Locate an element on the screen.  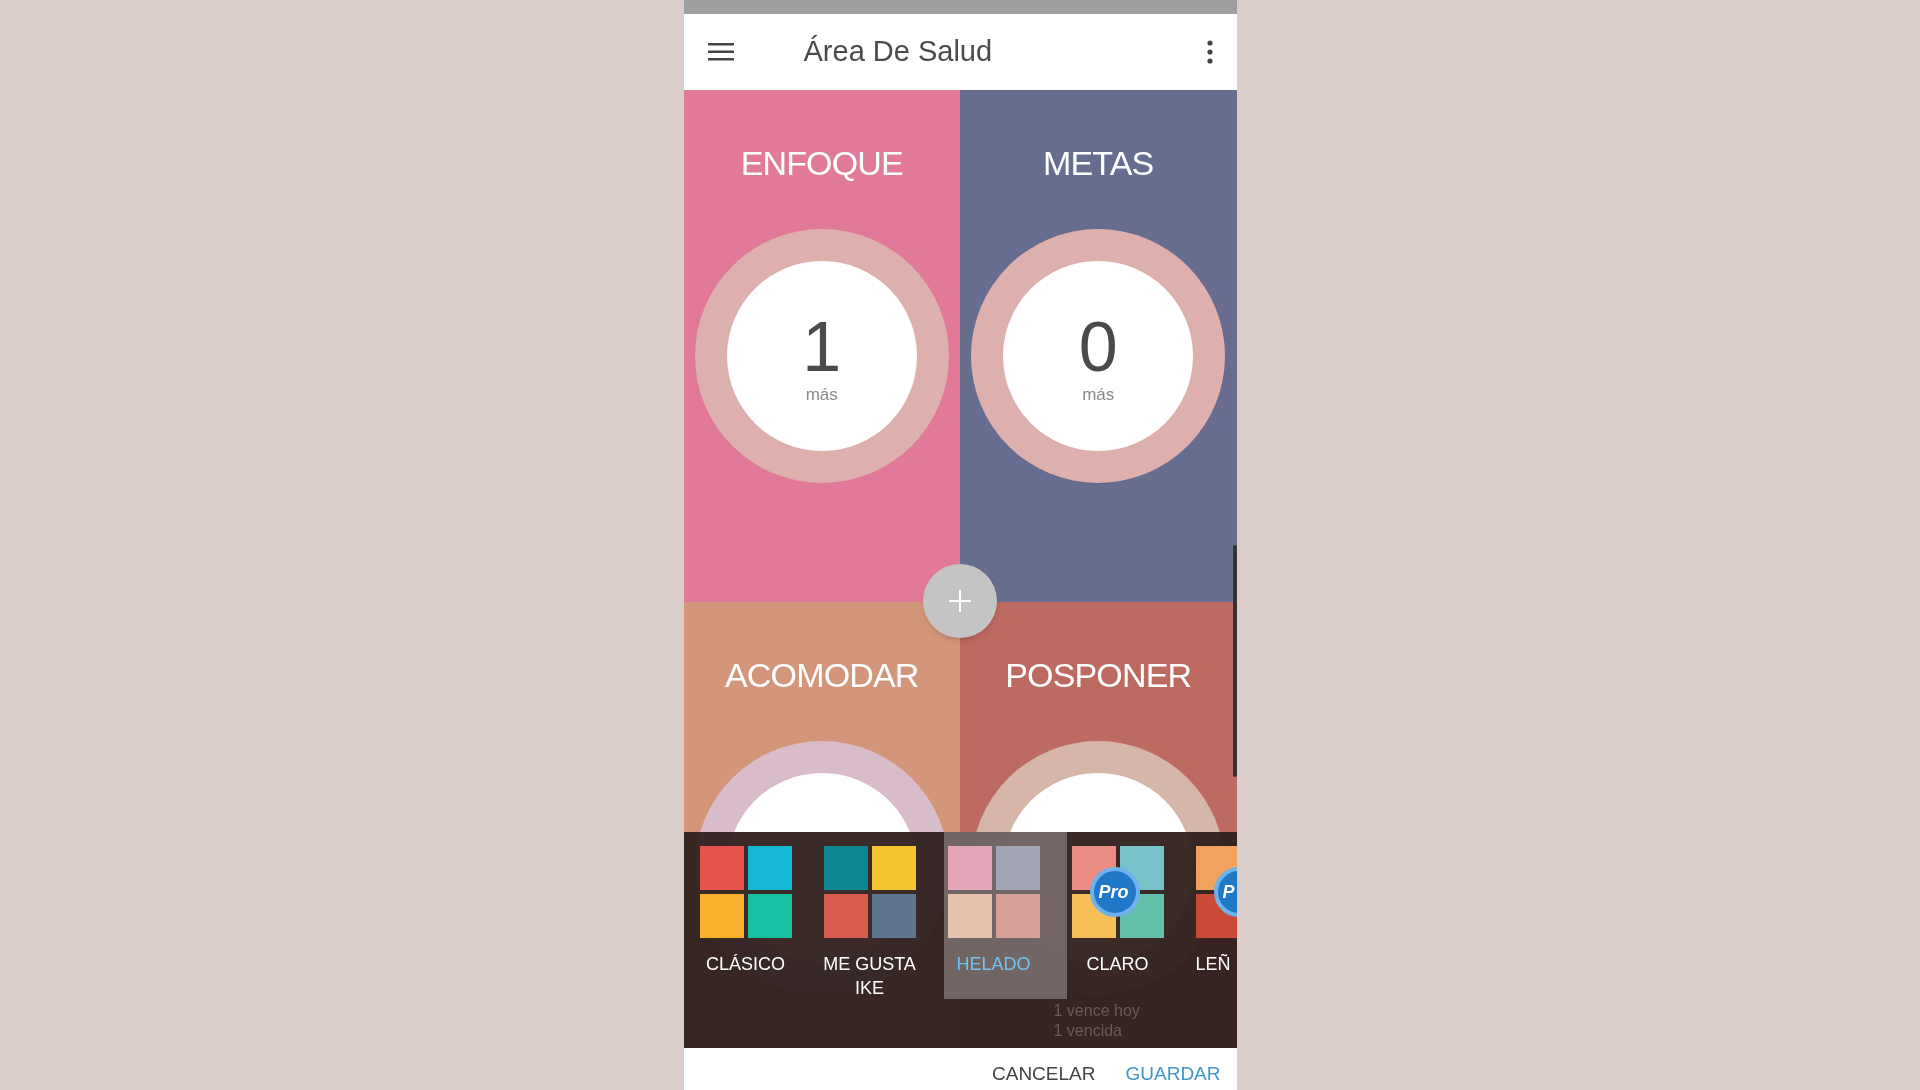
count-number: 0 is located at coordinates (1098, 347).